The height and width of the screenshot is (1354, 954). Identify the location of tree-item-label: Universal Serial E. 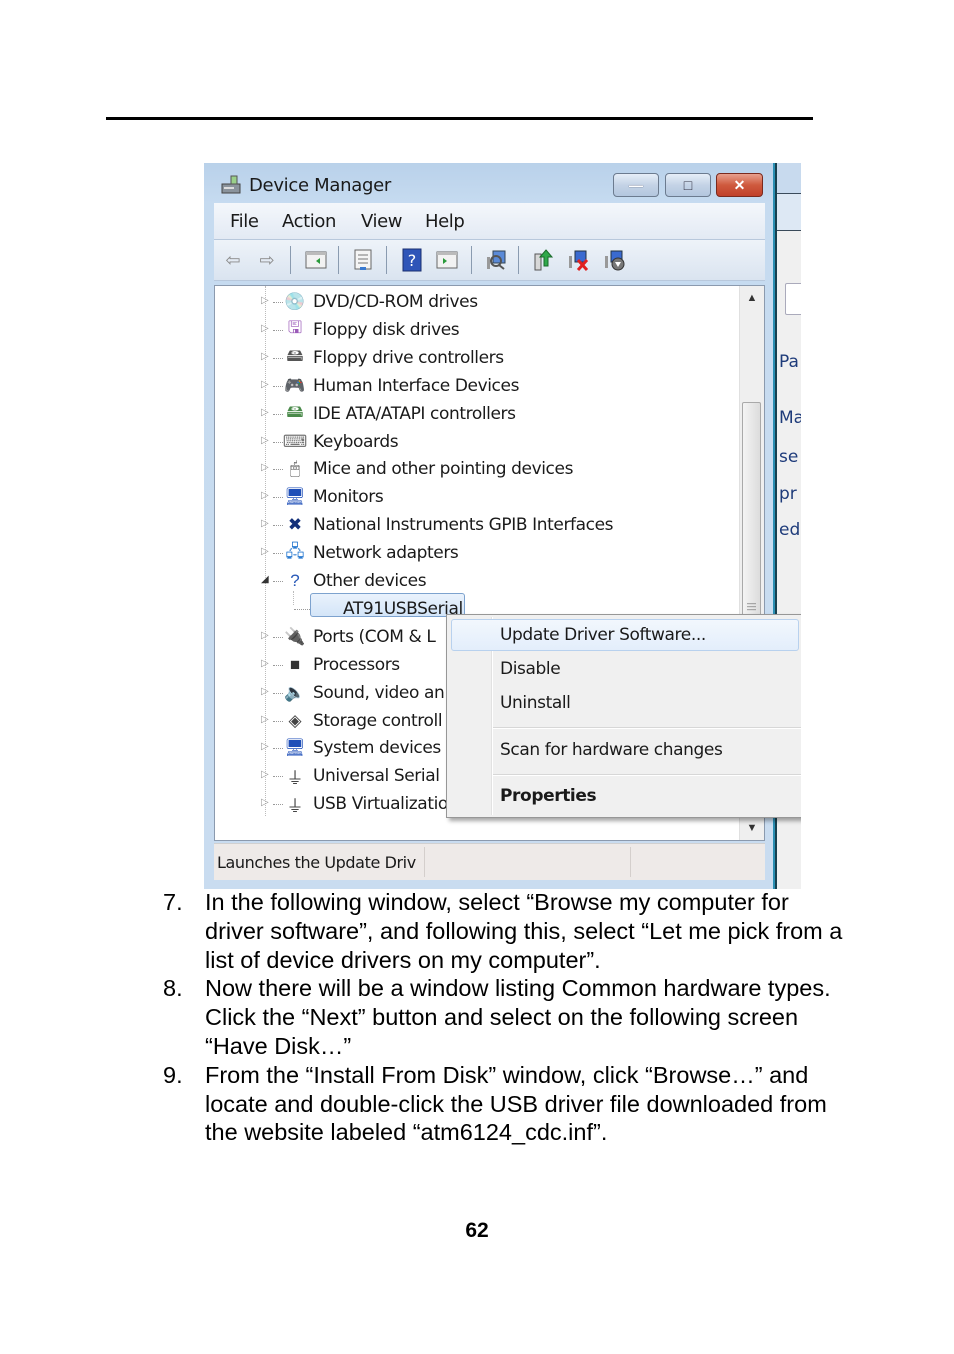
(384, 776).